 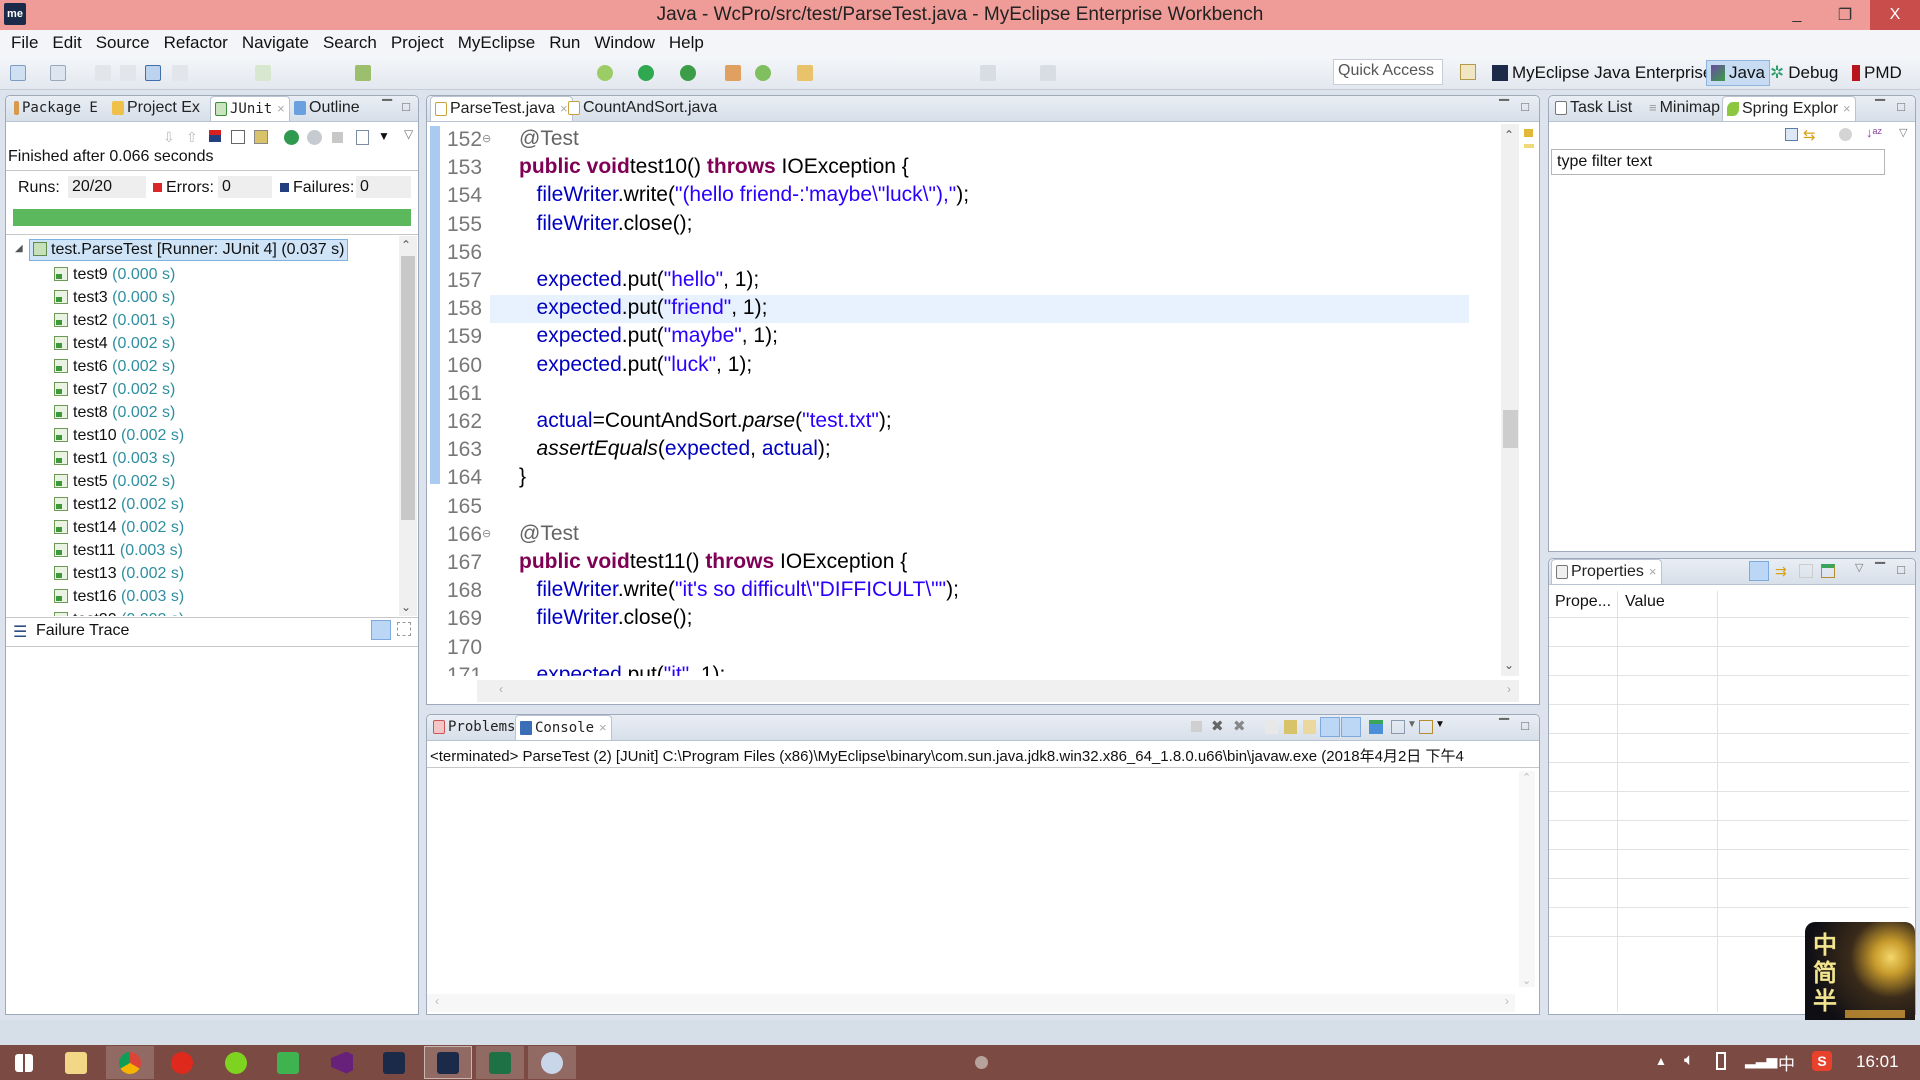 What do you see at coordinates (988, 73) in the screenshot?
I see `back-icon` at bounding box center [988, 73].